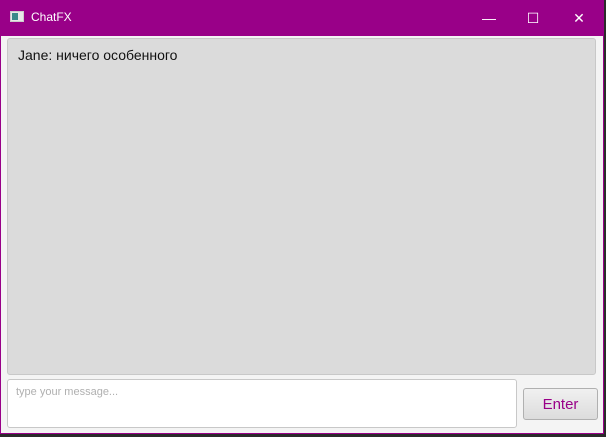 This screenshot has width=606, height=437. I want to click on title-bar: ChatFX — ☐ ✕, so click(302, 18).